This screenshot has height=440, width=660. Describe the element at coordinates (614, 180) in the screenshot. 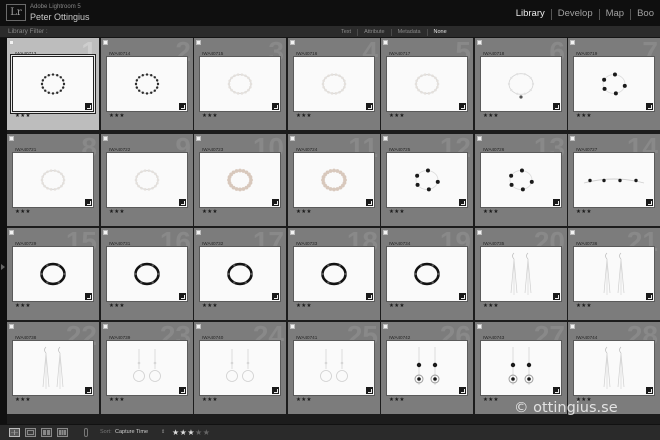

I see `photo-cell: 14 IWA40727 ★★★` at that location.